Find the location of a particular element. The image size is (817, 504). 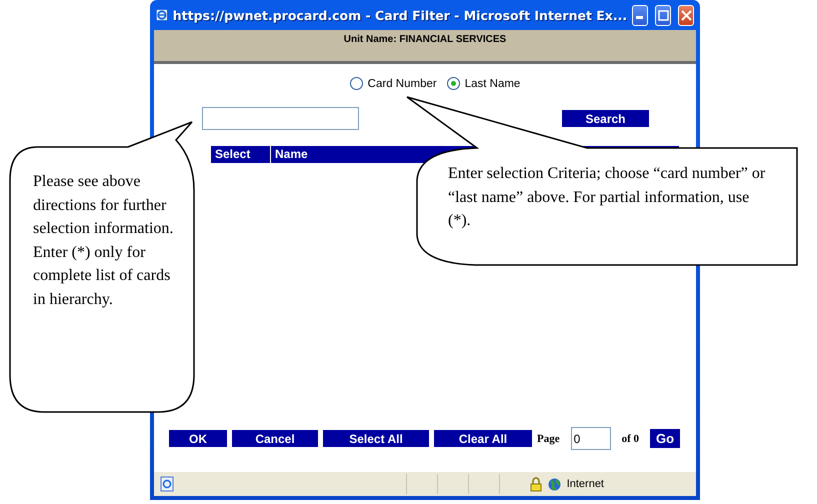

go-button: Go is located at coordinates (665, 438).